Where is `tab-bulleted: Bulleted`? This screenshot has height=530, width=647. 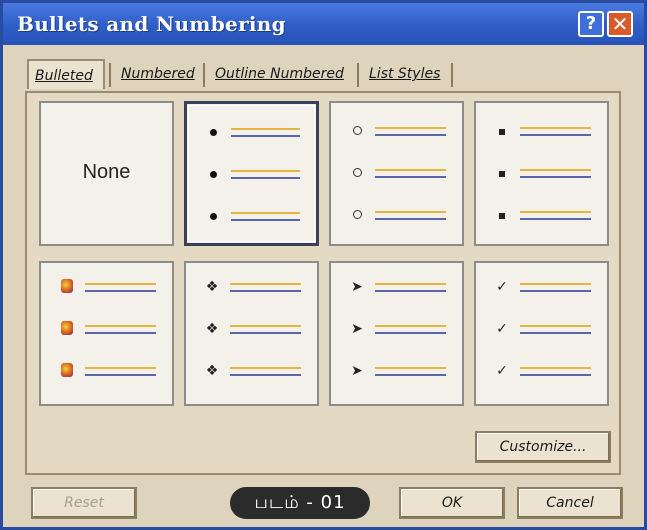 tab-bulleted: Bulleted is located at coordinates (66, 74).